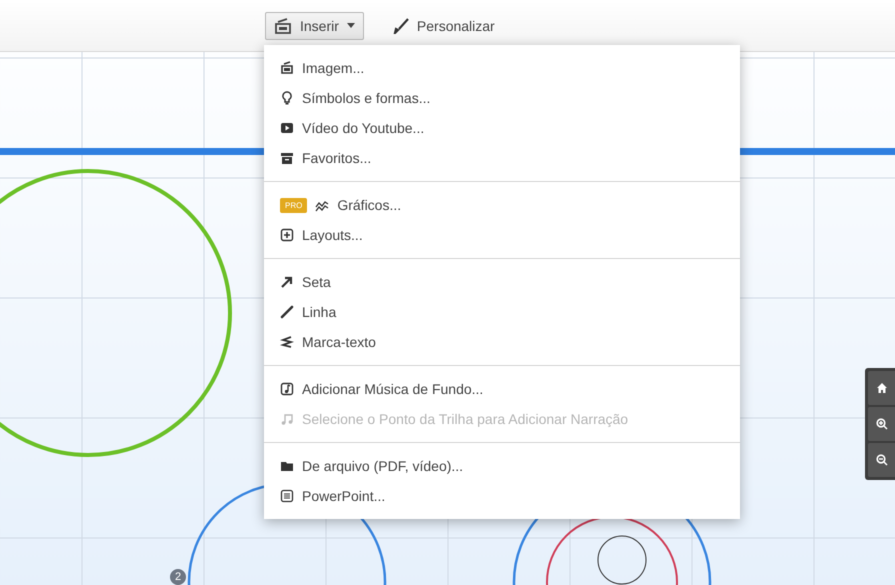 Image resolution: width=895 pixels, height=585 pixels. What do you see at coordinates (322, 205) in the screenshot?
I see `chart-line-icon` at bounding box center [322, 205].